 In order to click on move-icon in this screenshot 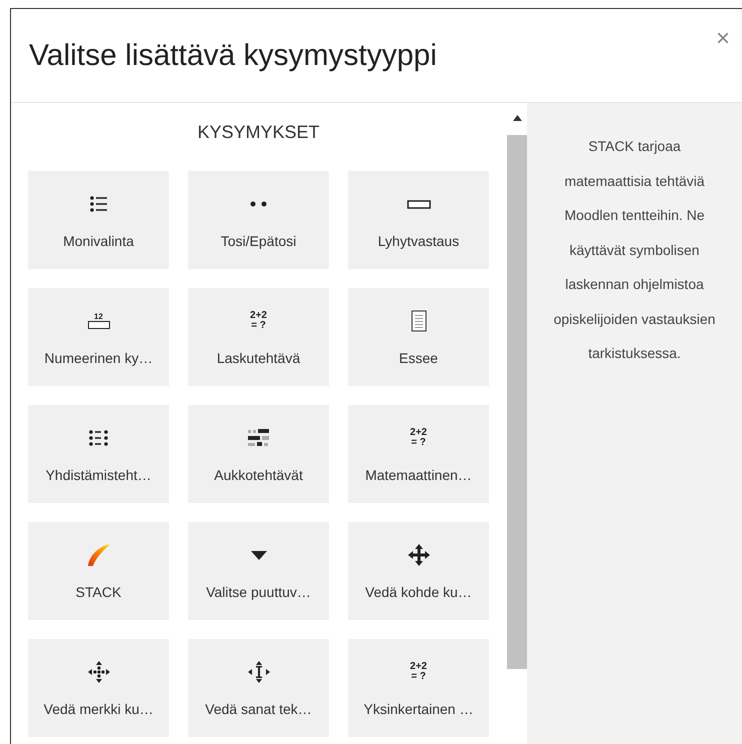, I will do `click(419, 555)`.